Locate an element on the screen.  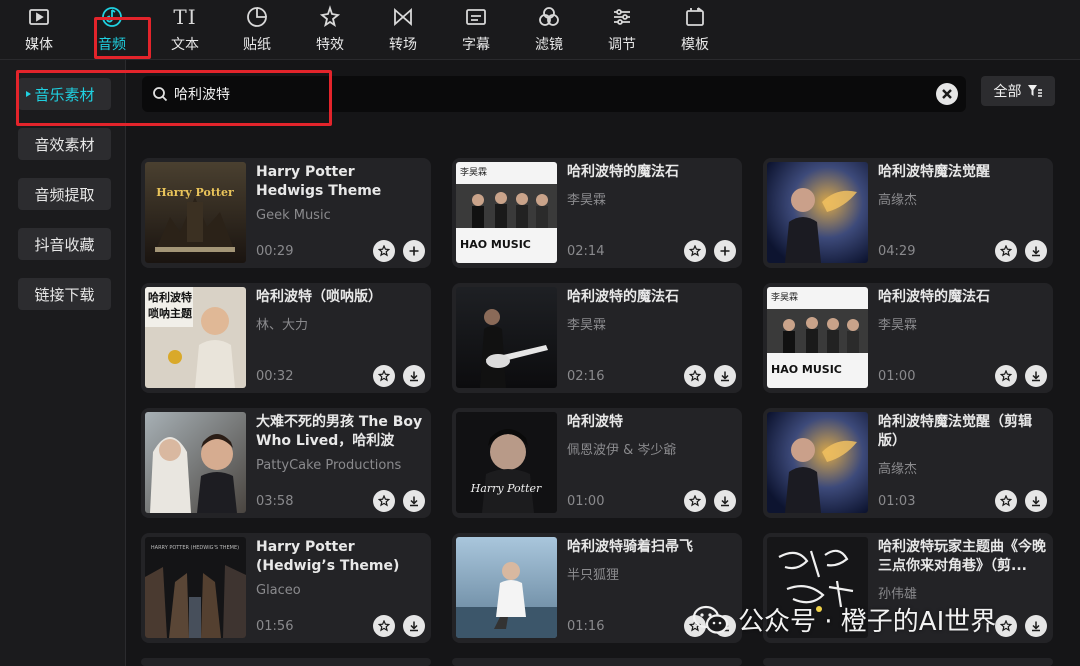
wechat-icon is located at coordinates (710, 619).